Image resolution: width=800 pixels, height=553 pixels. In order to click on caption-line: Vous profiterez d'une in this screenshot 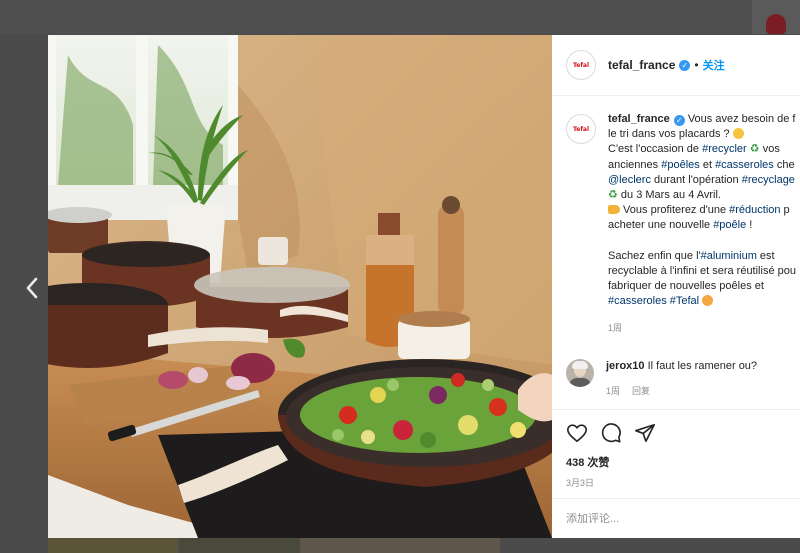, I will do `click(675, 210)`.